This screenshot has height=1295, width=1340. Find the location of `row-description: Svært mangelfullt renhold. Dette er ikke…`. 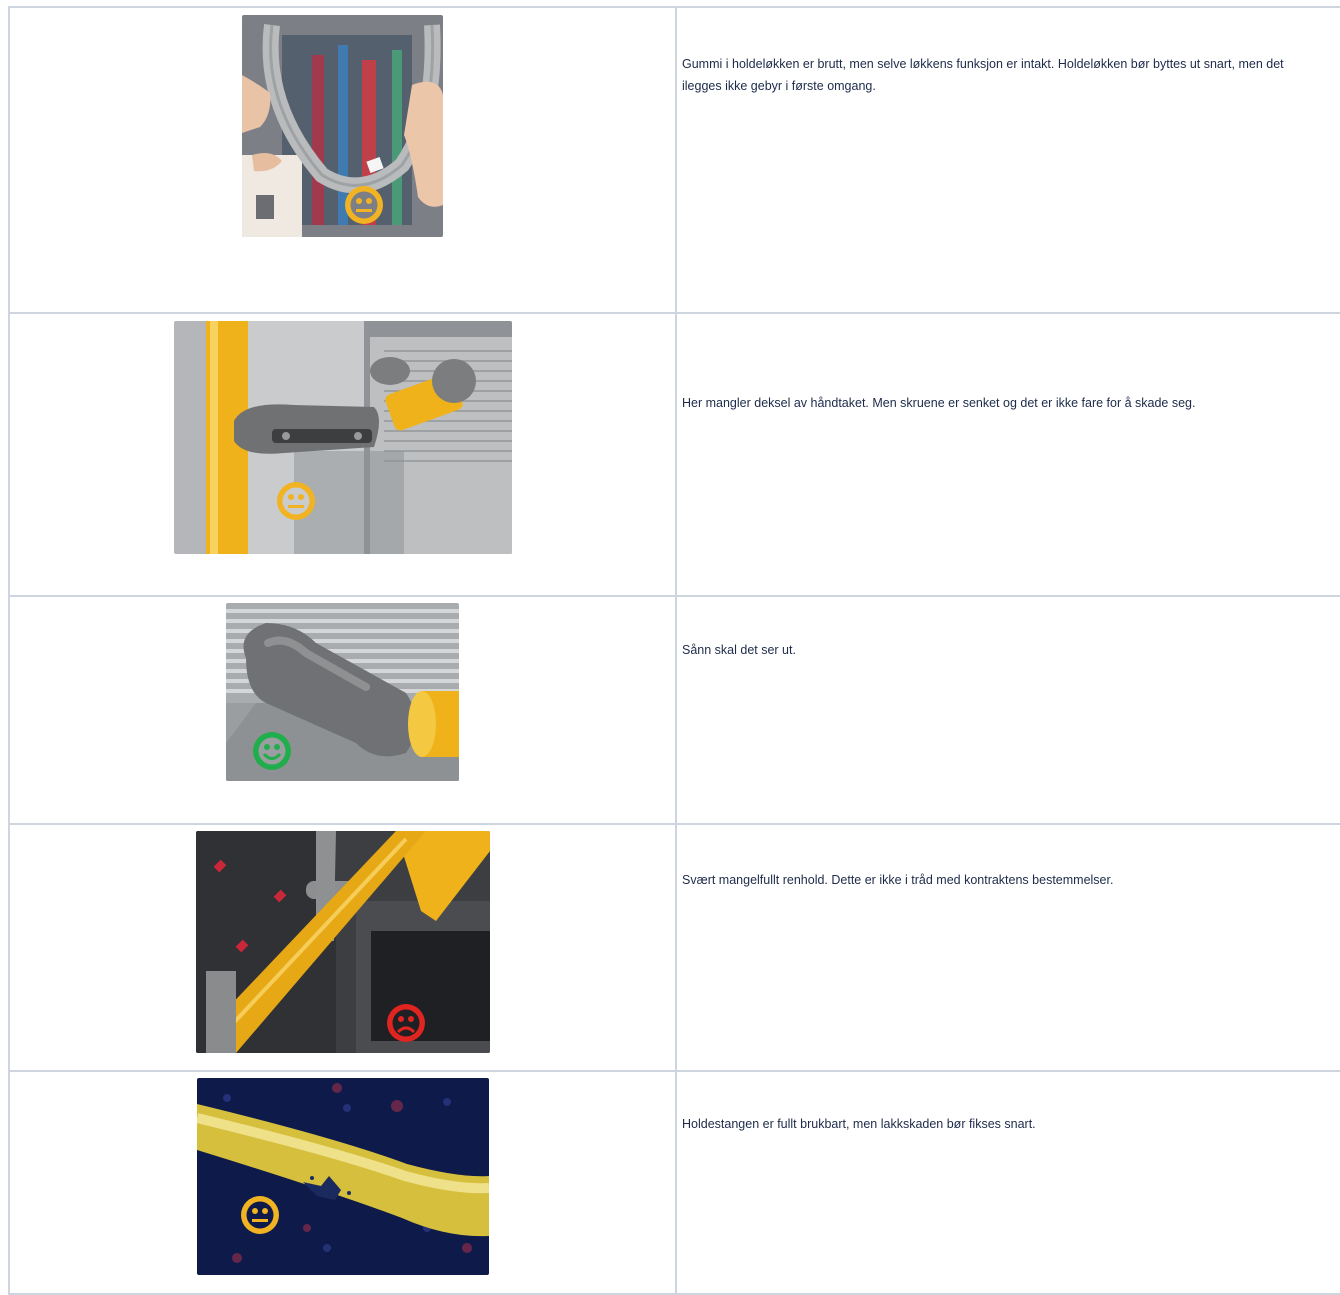

row-description: Svært mangelfullt renhold. Dette er ikke… is located at coordinates (898, 880).